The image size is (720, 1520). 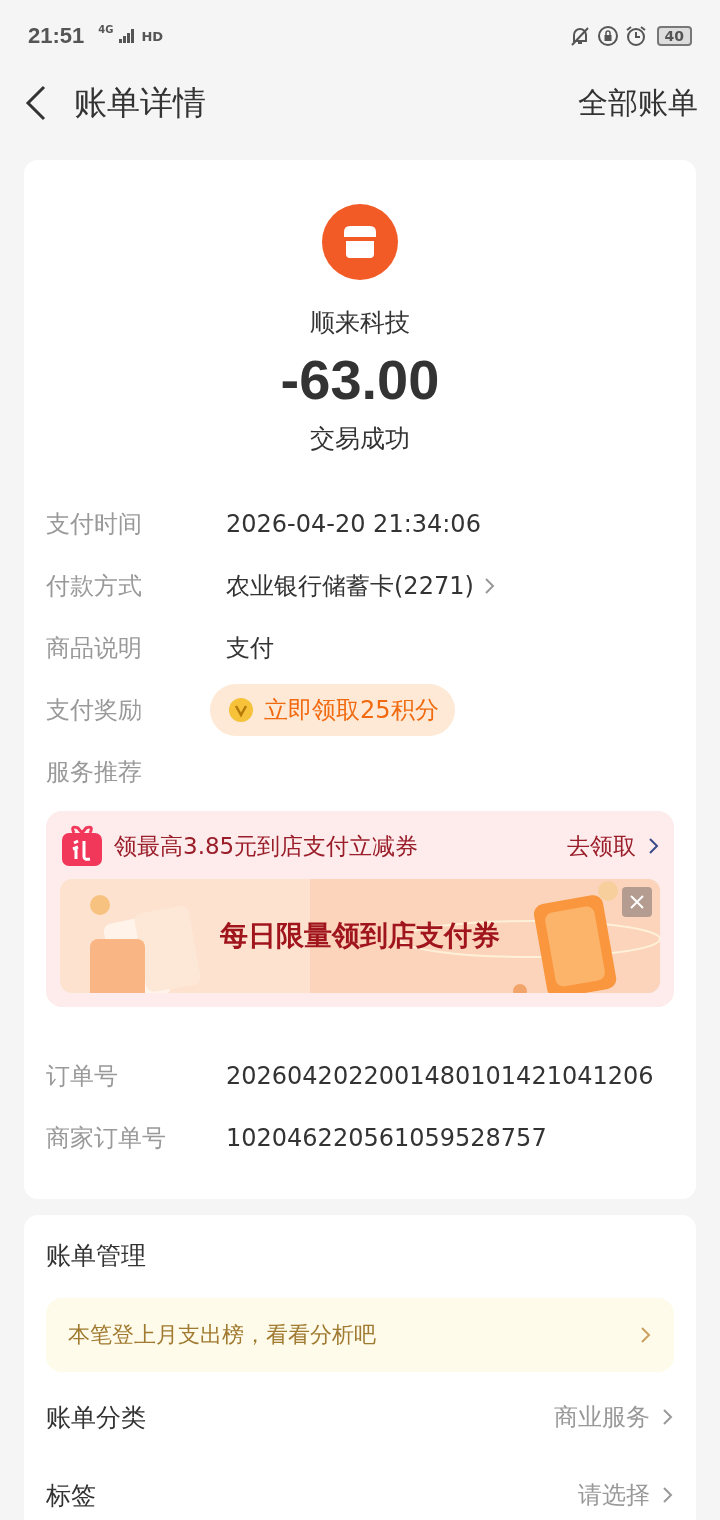 What do you see at coordinates (96, 1417) in the screenshot?
I see `setting-label: 账单分类` at bounding box center [96, 1417].